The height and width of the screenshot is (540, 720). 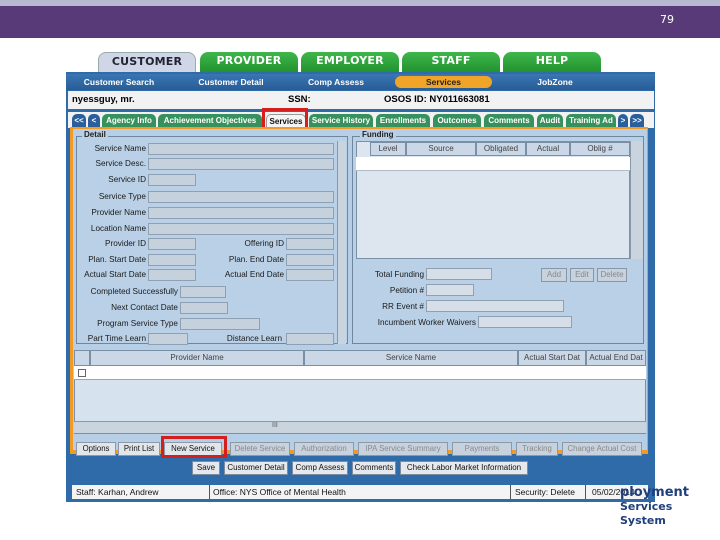 What do you see at coordinates (310, 339) in the screenshot?
I see `distance-learn-field` at bounding box center [310, 339].